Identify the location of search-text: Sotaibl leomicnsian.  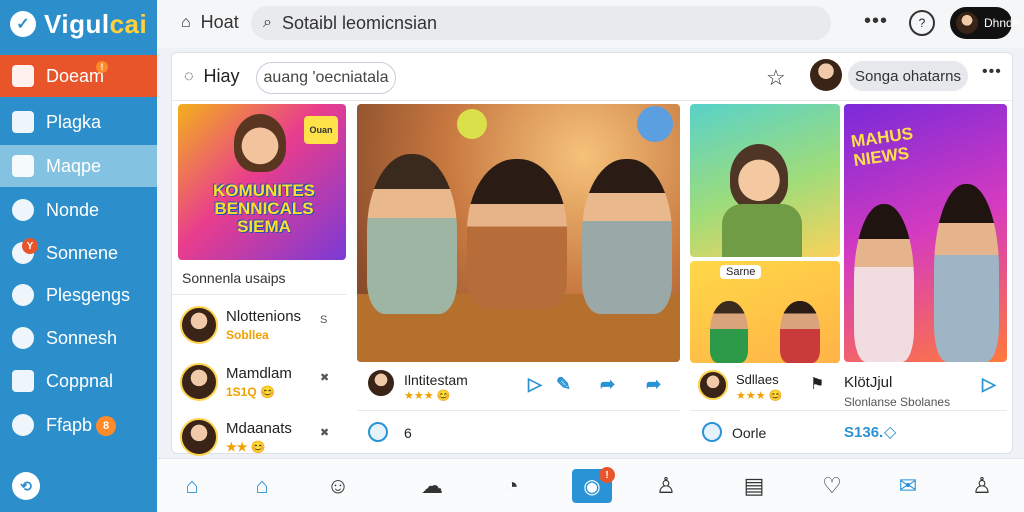
(359, 22).